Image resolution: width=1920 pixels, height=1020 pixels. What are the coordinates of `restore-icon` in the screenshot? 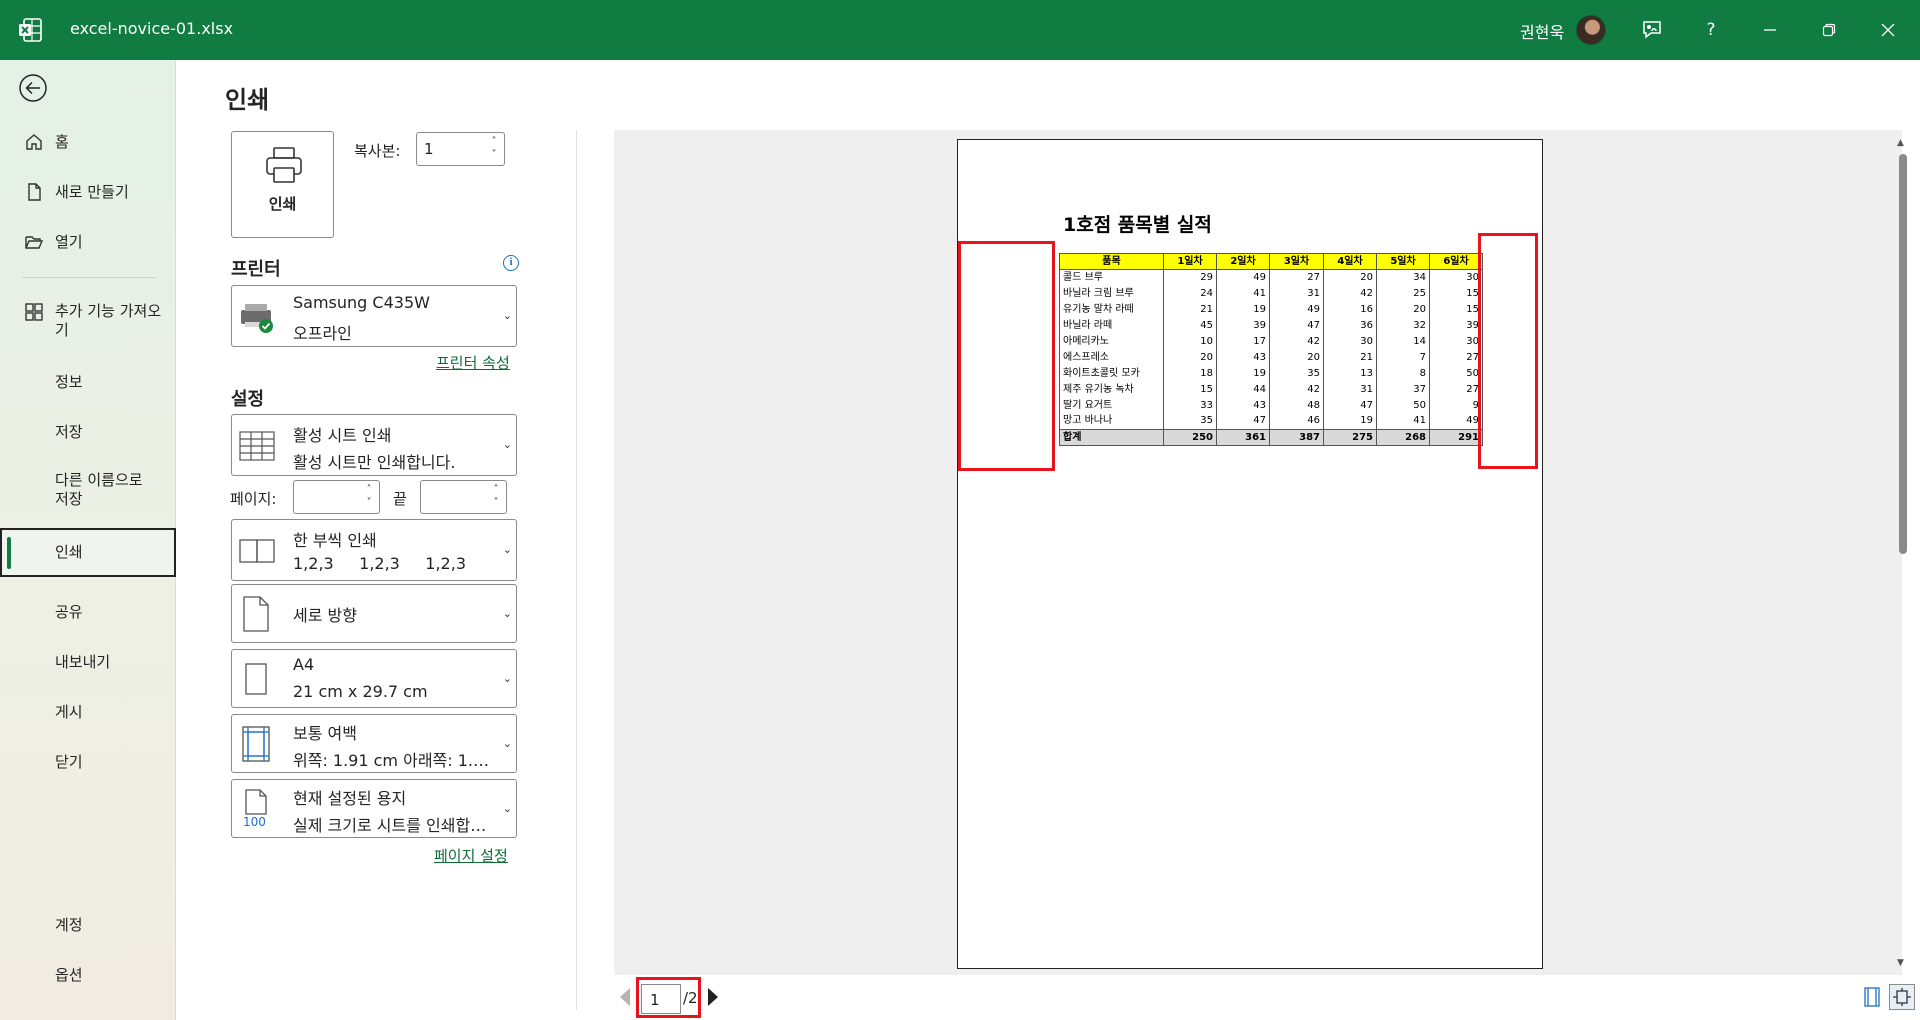 It's located at (1829, 30).